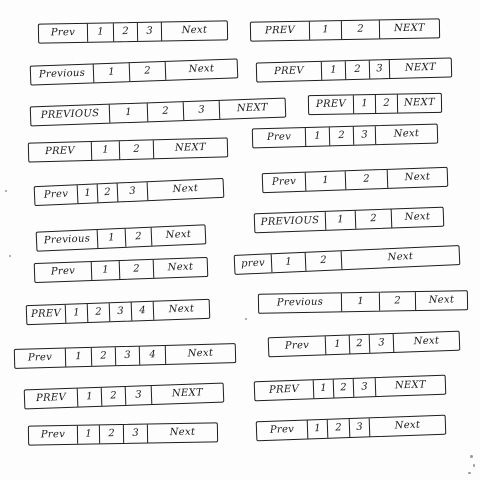 The width and height of the screenshot is (480, 480). I want to click on page-cell: 4, so click(152, 355).